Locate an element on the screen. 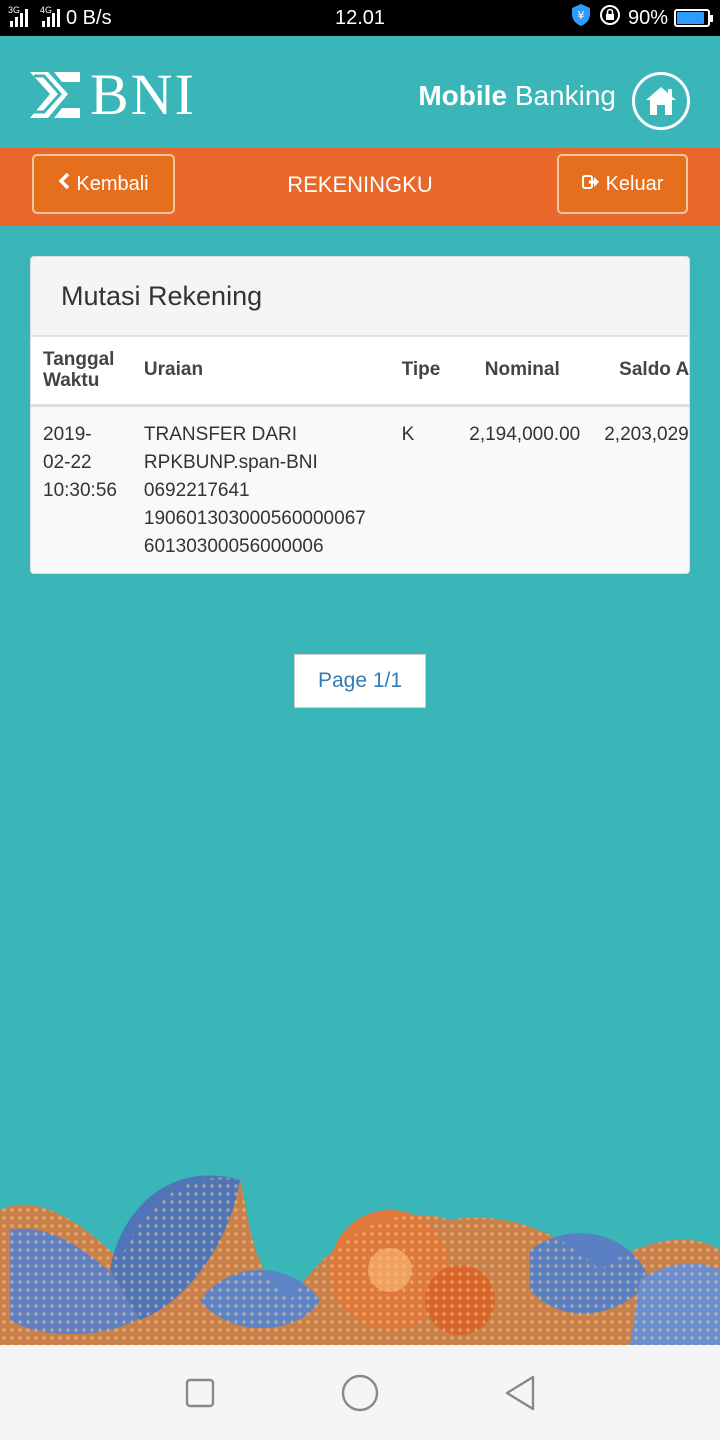 Image resolution: width=720 pixels, height=1440 pixels. app-title: Mobile Banking is located at coordinates (517, 96).